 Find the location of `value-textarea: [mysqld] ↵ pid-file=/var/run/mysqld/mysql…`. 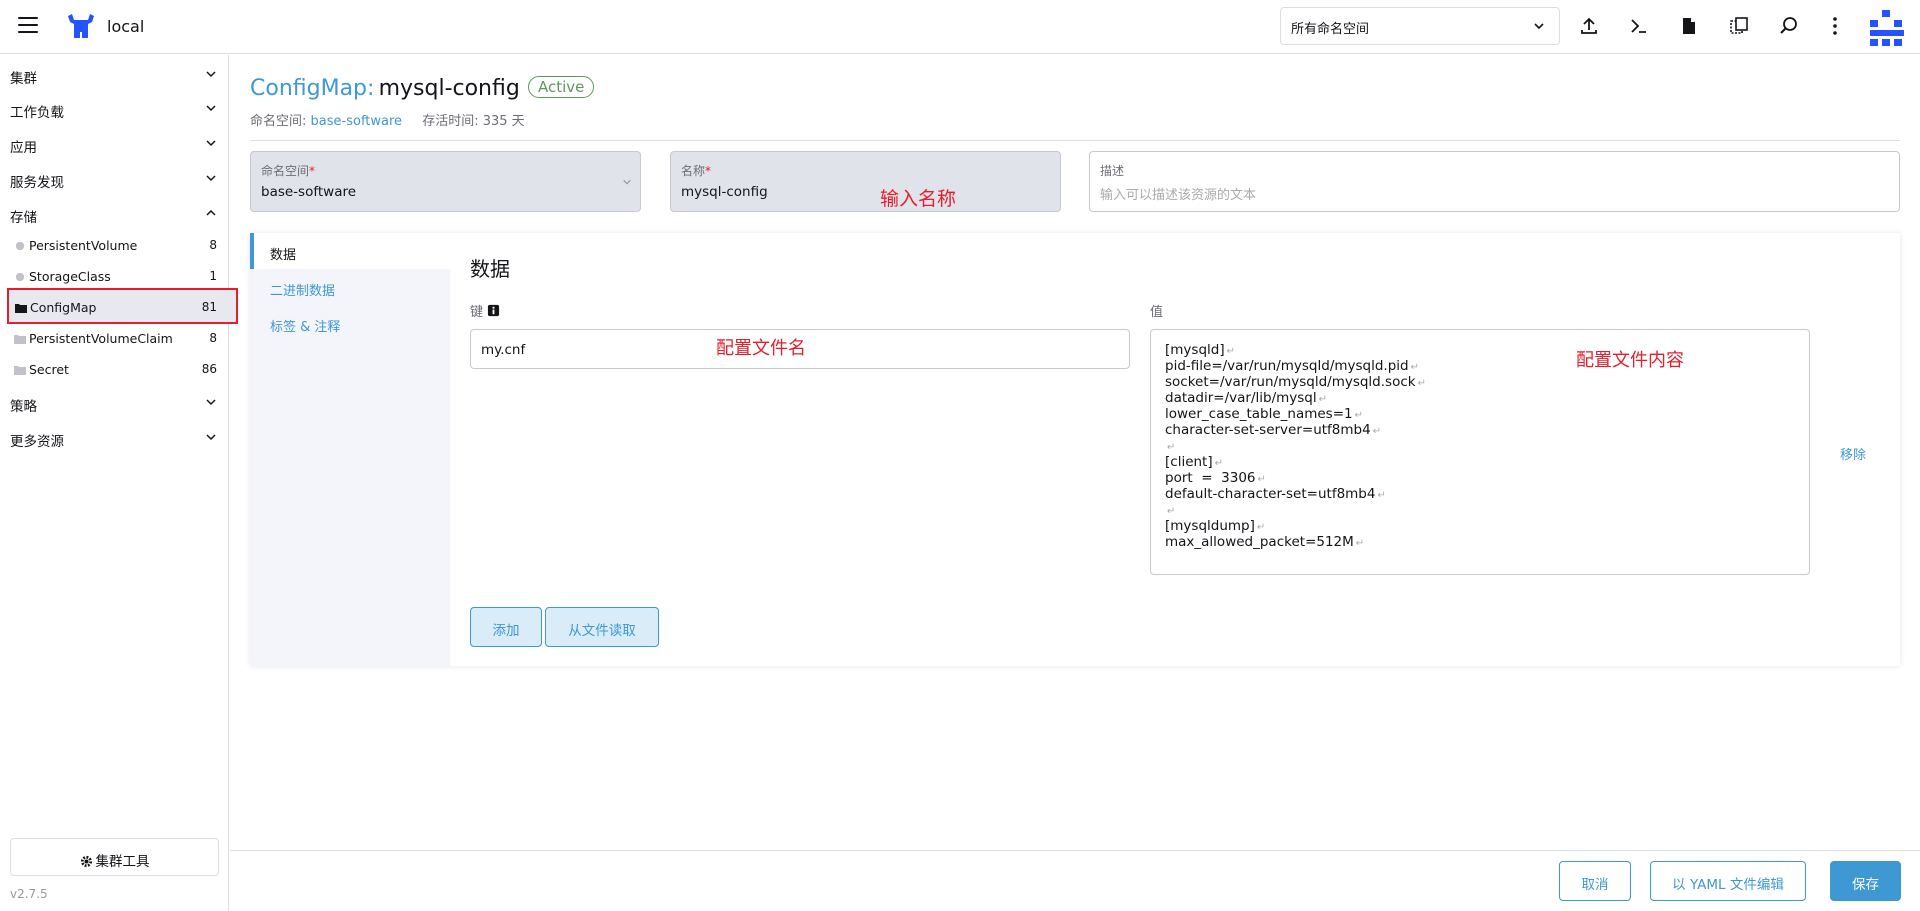

value-textarea: [mysqld] ↵ pid-file=/var/run/mysqld/mysql… is located at coordinates (1480, 452).